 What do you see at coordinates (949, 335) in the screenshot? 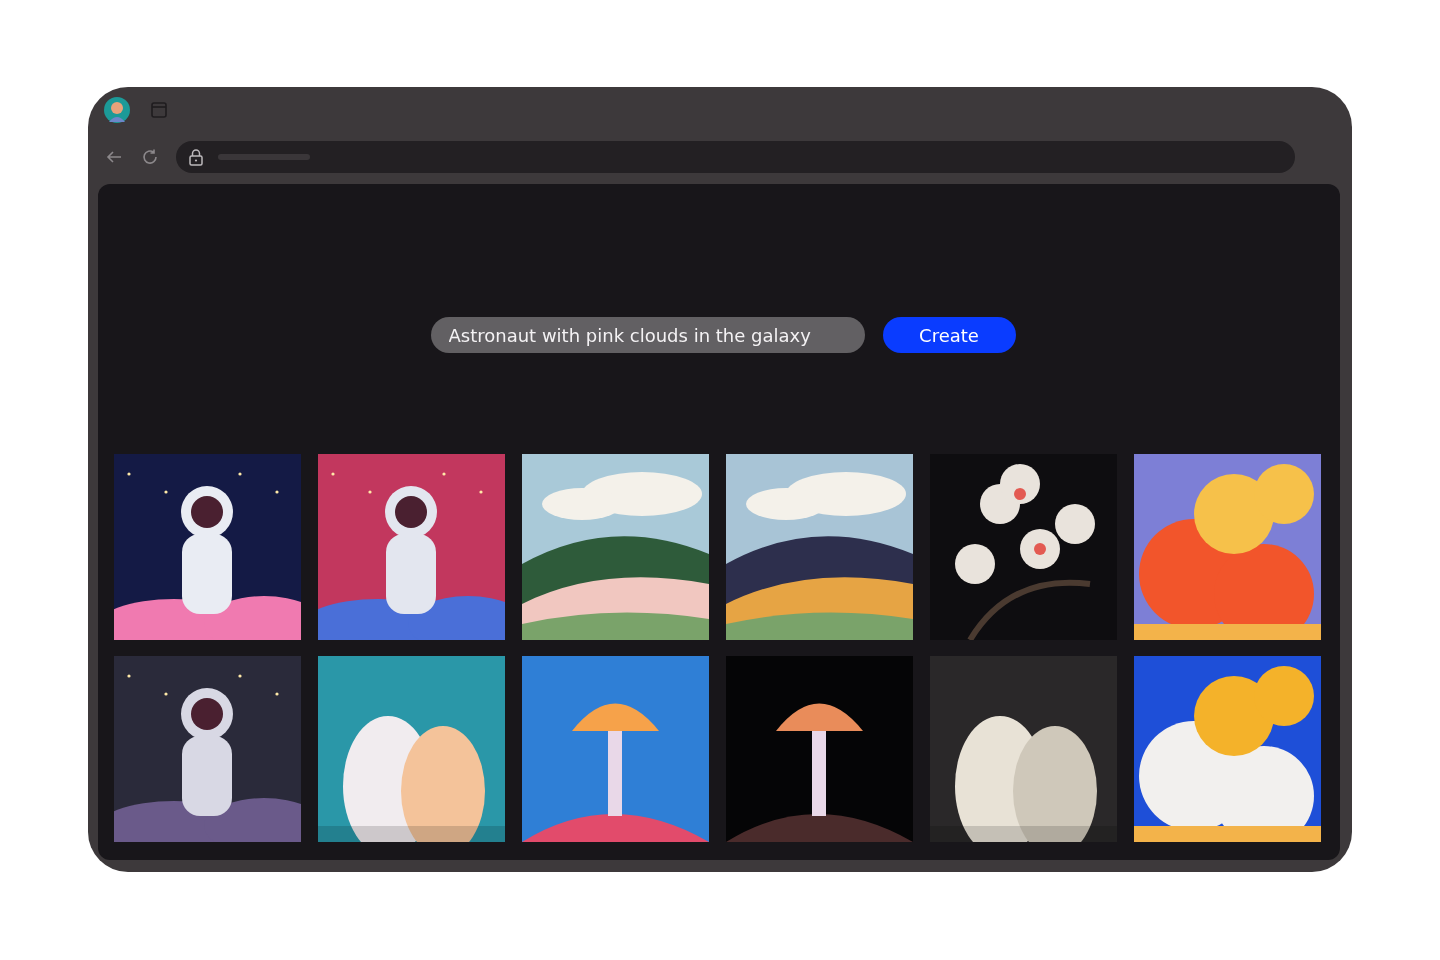
I see `create-button: Create` at bounding box center [949, 335].